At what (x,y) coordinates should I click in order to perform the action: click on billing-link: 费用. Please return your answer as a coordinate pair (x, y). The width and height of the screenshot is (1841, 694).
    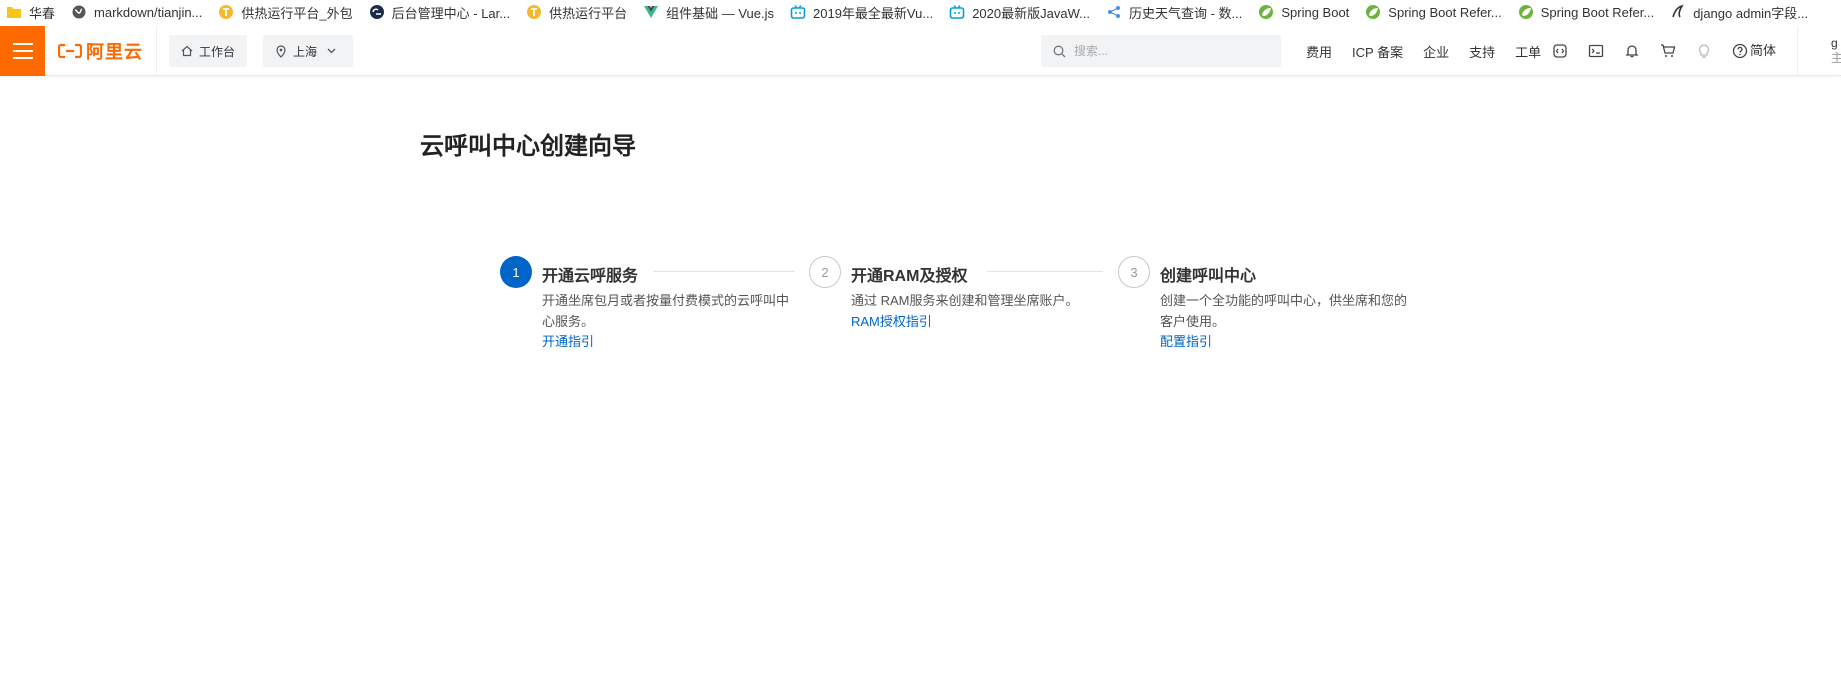
    Looking at the image, I should click on (1319, 51).